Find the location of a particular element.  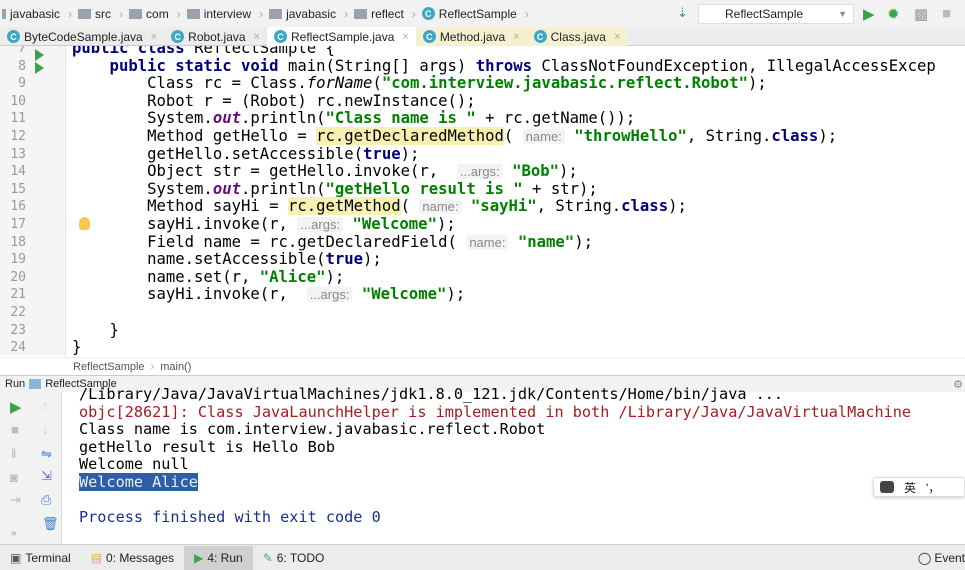

tab-robot: C Robot.java × is located at coordinates (215, 36).